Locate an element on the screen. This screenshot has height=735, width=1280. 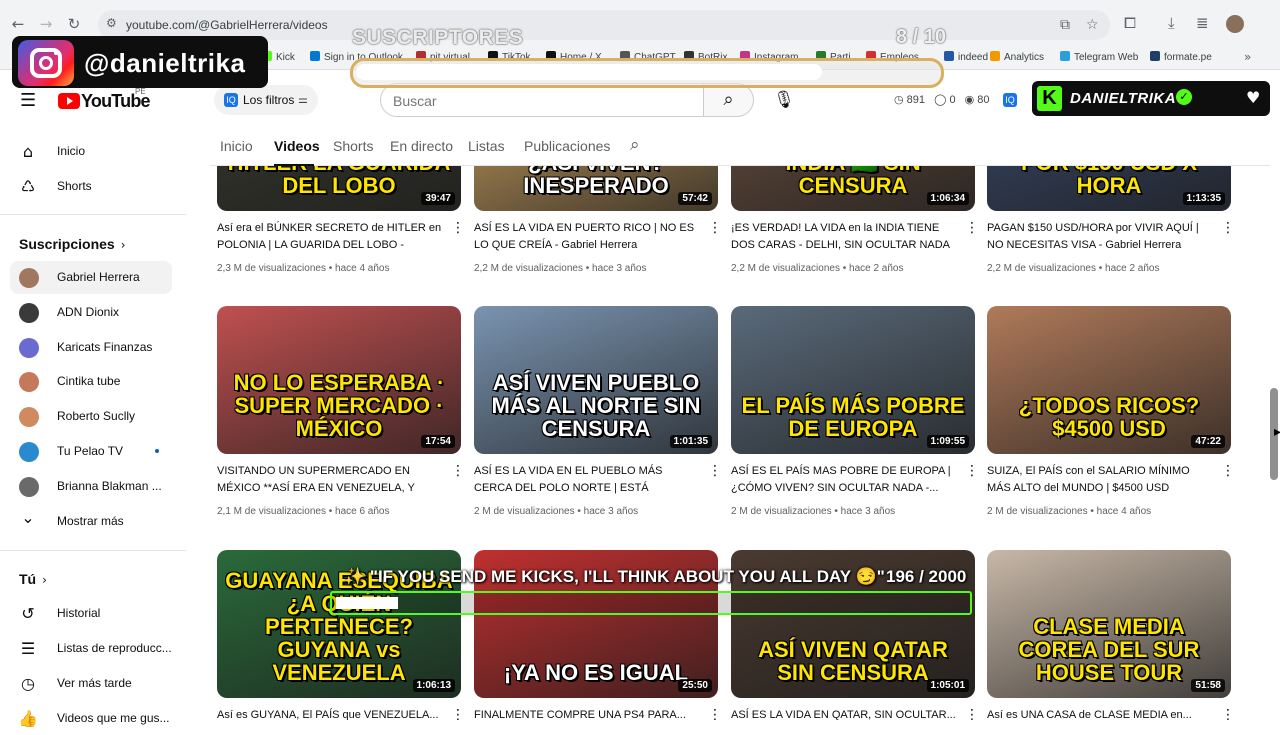
bookmark-label: indeed is located at coordinates (973, 57).